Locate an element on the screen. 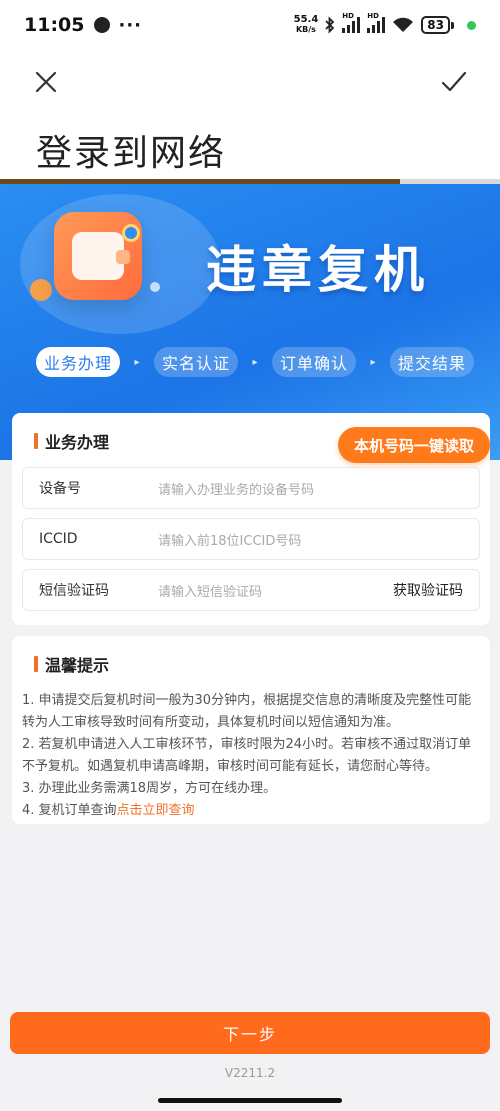 This screenshot has width=500, height=1111. form-section-title: 业务办理 is located at coordinates (71, 441).